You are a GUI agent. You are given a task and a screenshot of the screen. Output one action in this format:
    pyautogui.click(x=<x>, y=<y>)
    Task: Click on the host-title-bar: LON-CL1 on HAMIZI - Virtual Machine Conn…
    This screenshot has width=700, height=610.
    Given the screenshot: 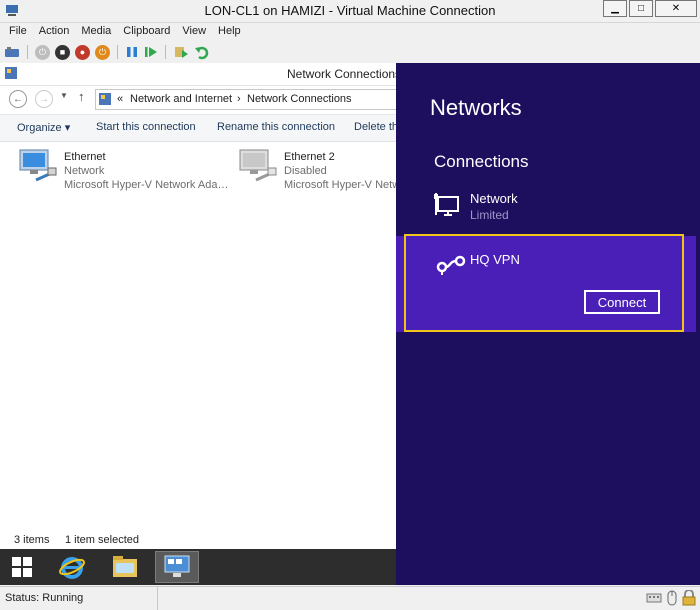 What is the action you would take?
    pyautogui.click(x=350, y=11)
    